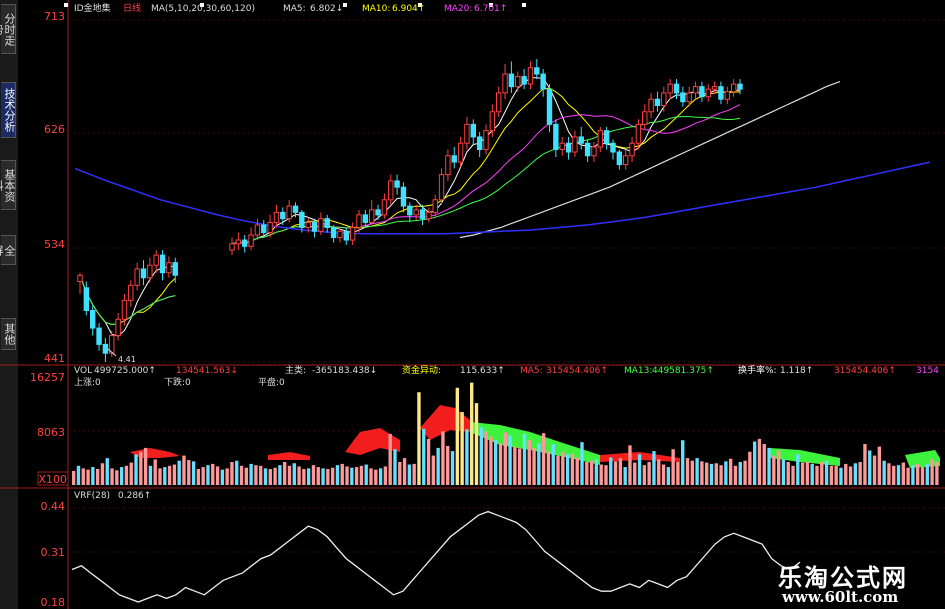  Describe the element at coordinates (436, 556) in the screenshot. I see `vrf-series` at that location.